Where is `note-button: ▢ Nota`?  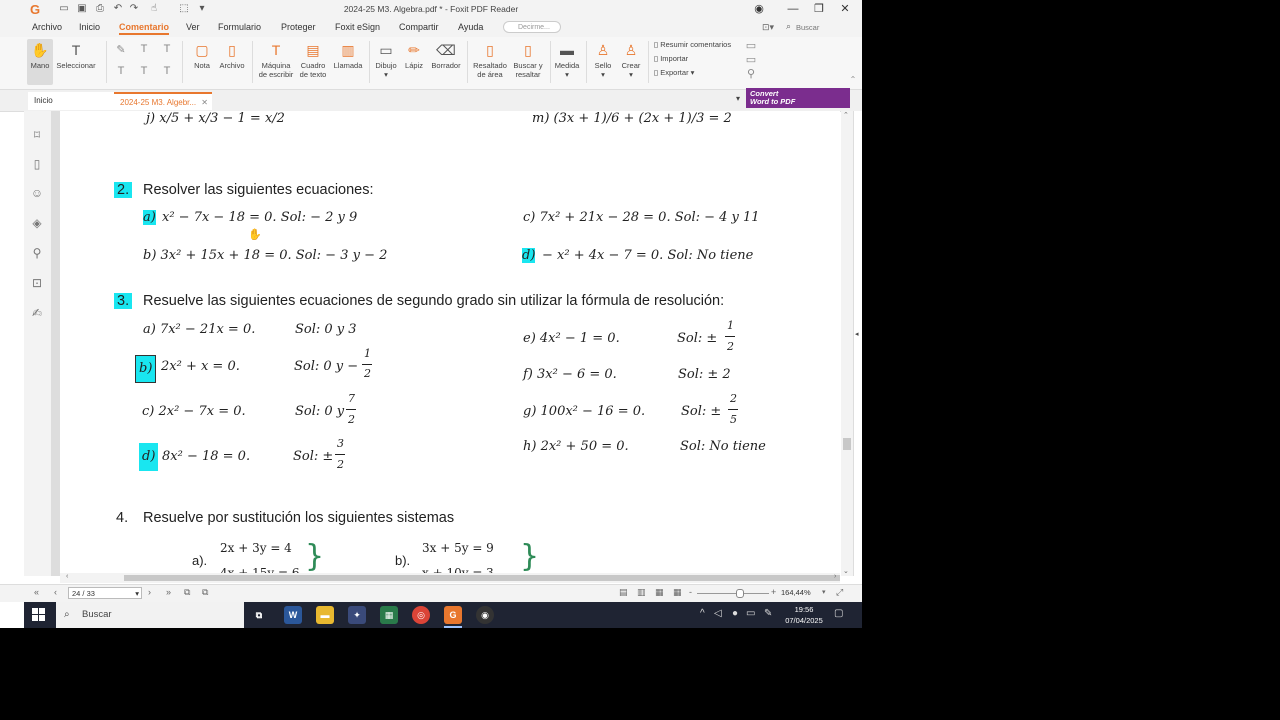
note-button: ▢ Nota is located at coordinates (202, 62).